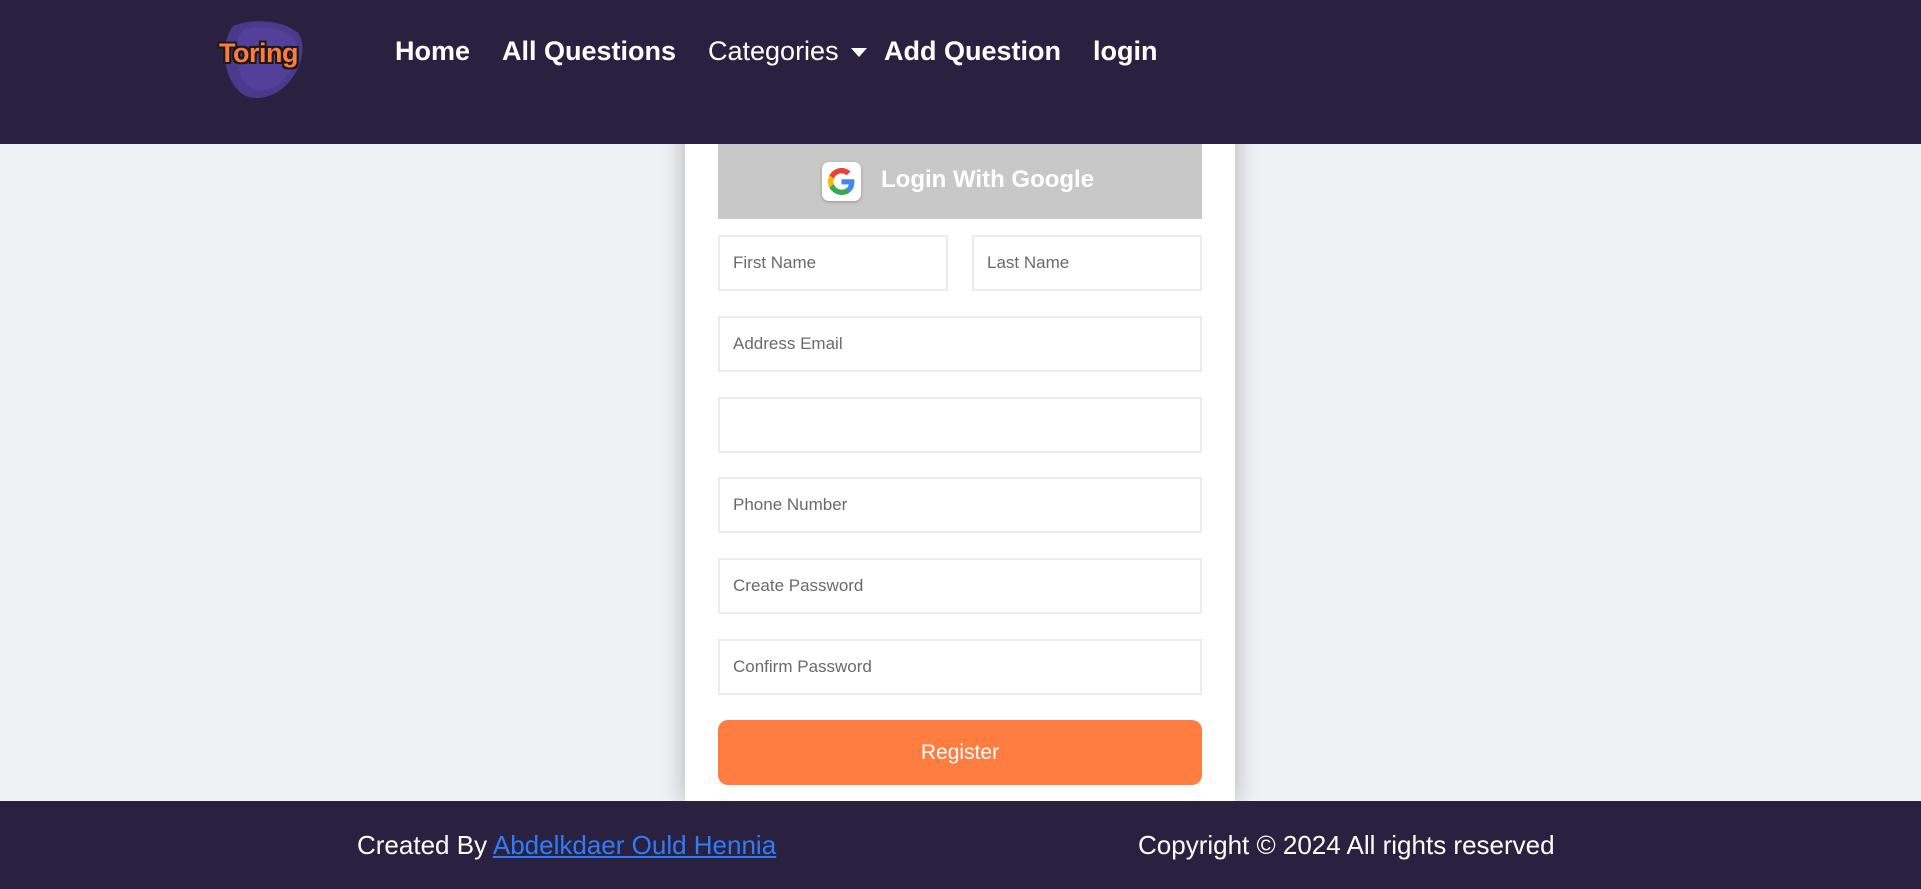 Image resolution: width=1921 pixels, height=889 pixels. I want to click on nav-categories-dropdown: Categories, so click(773, 51).